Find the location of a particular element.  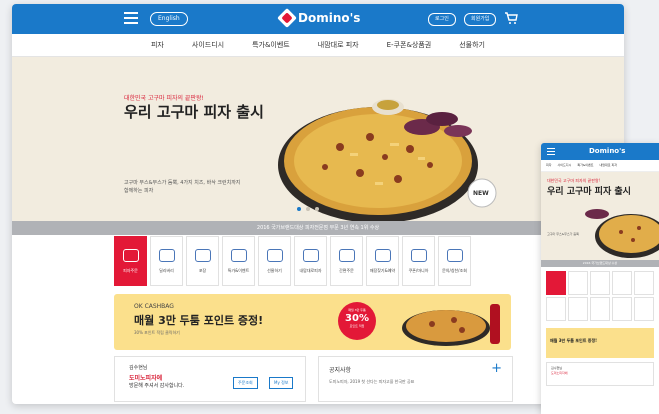

mobile-nav-side: 사이드디시 is located at coordinates (565, 165).